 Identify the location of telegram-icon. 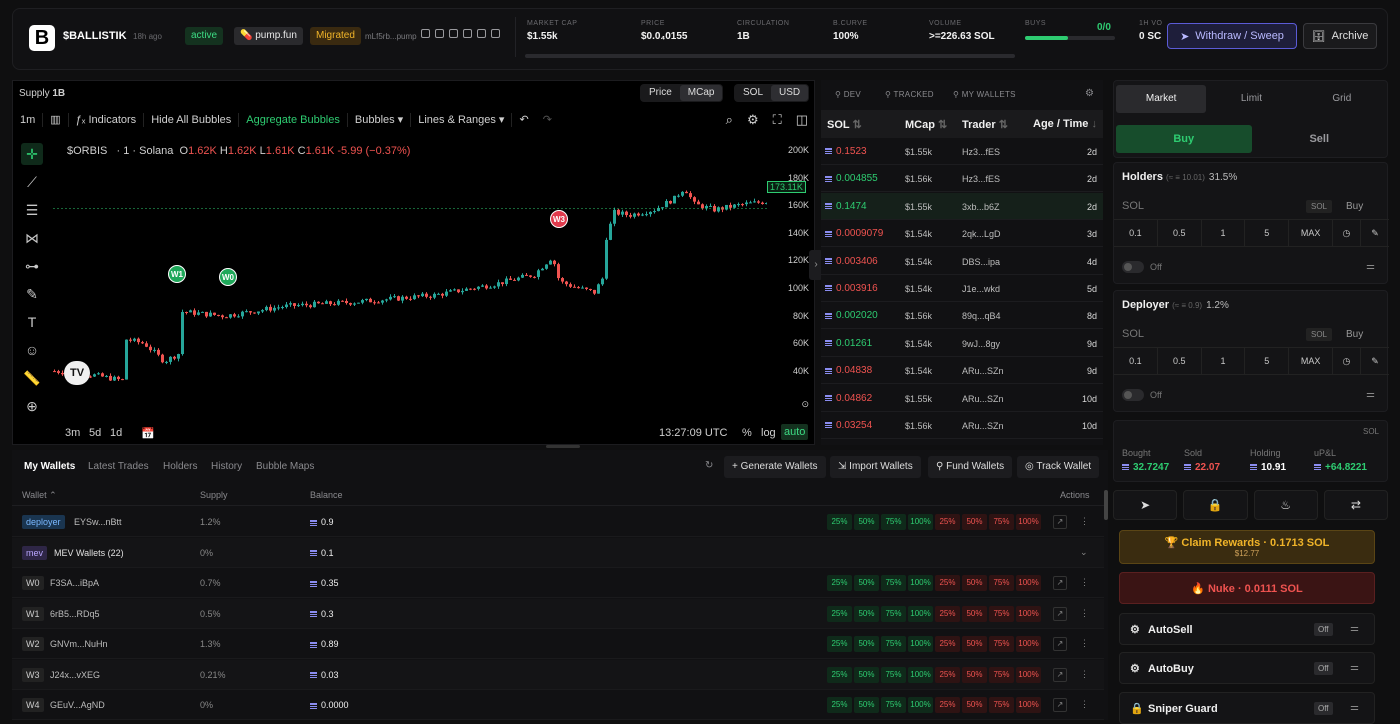
(453, 33).